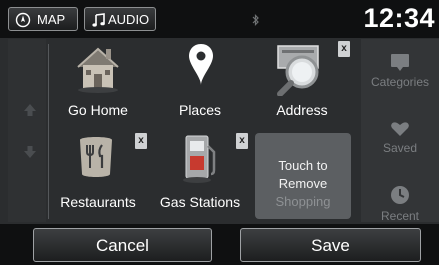 This screenshot has width=439, height=265. Describe the element at coordinates (98, 70) in the screenshot. I see `house-icon` at that location.